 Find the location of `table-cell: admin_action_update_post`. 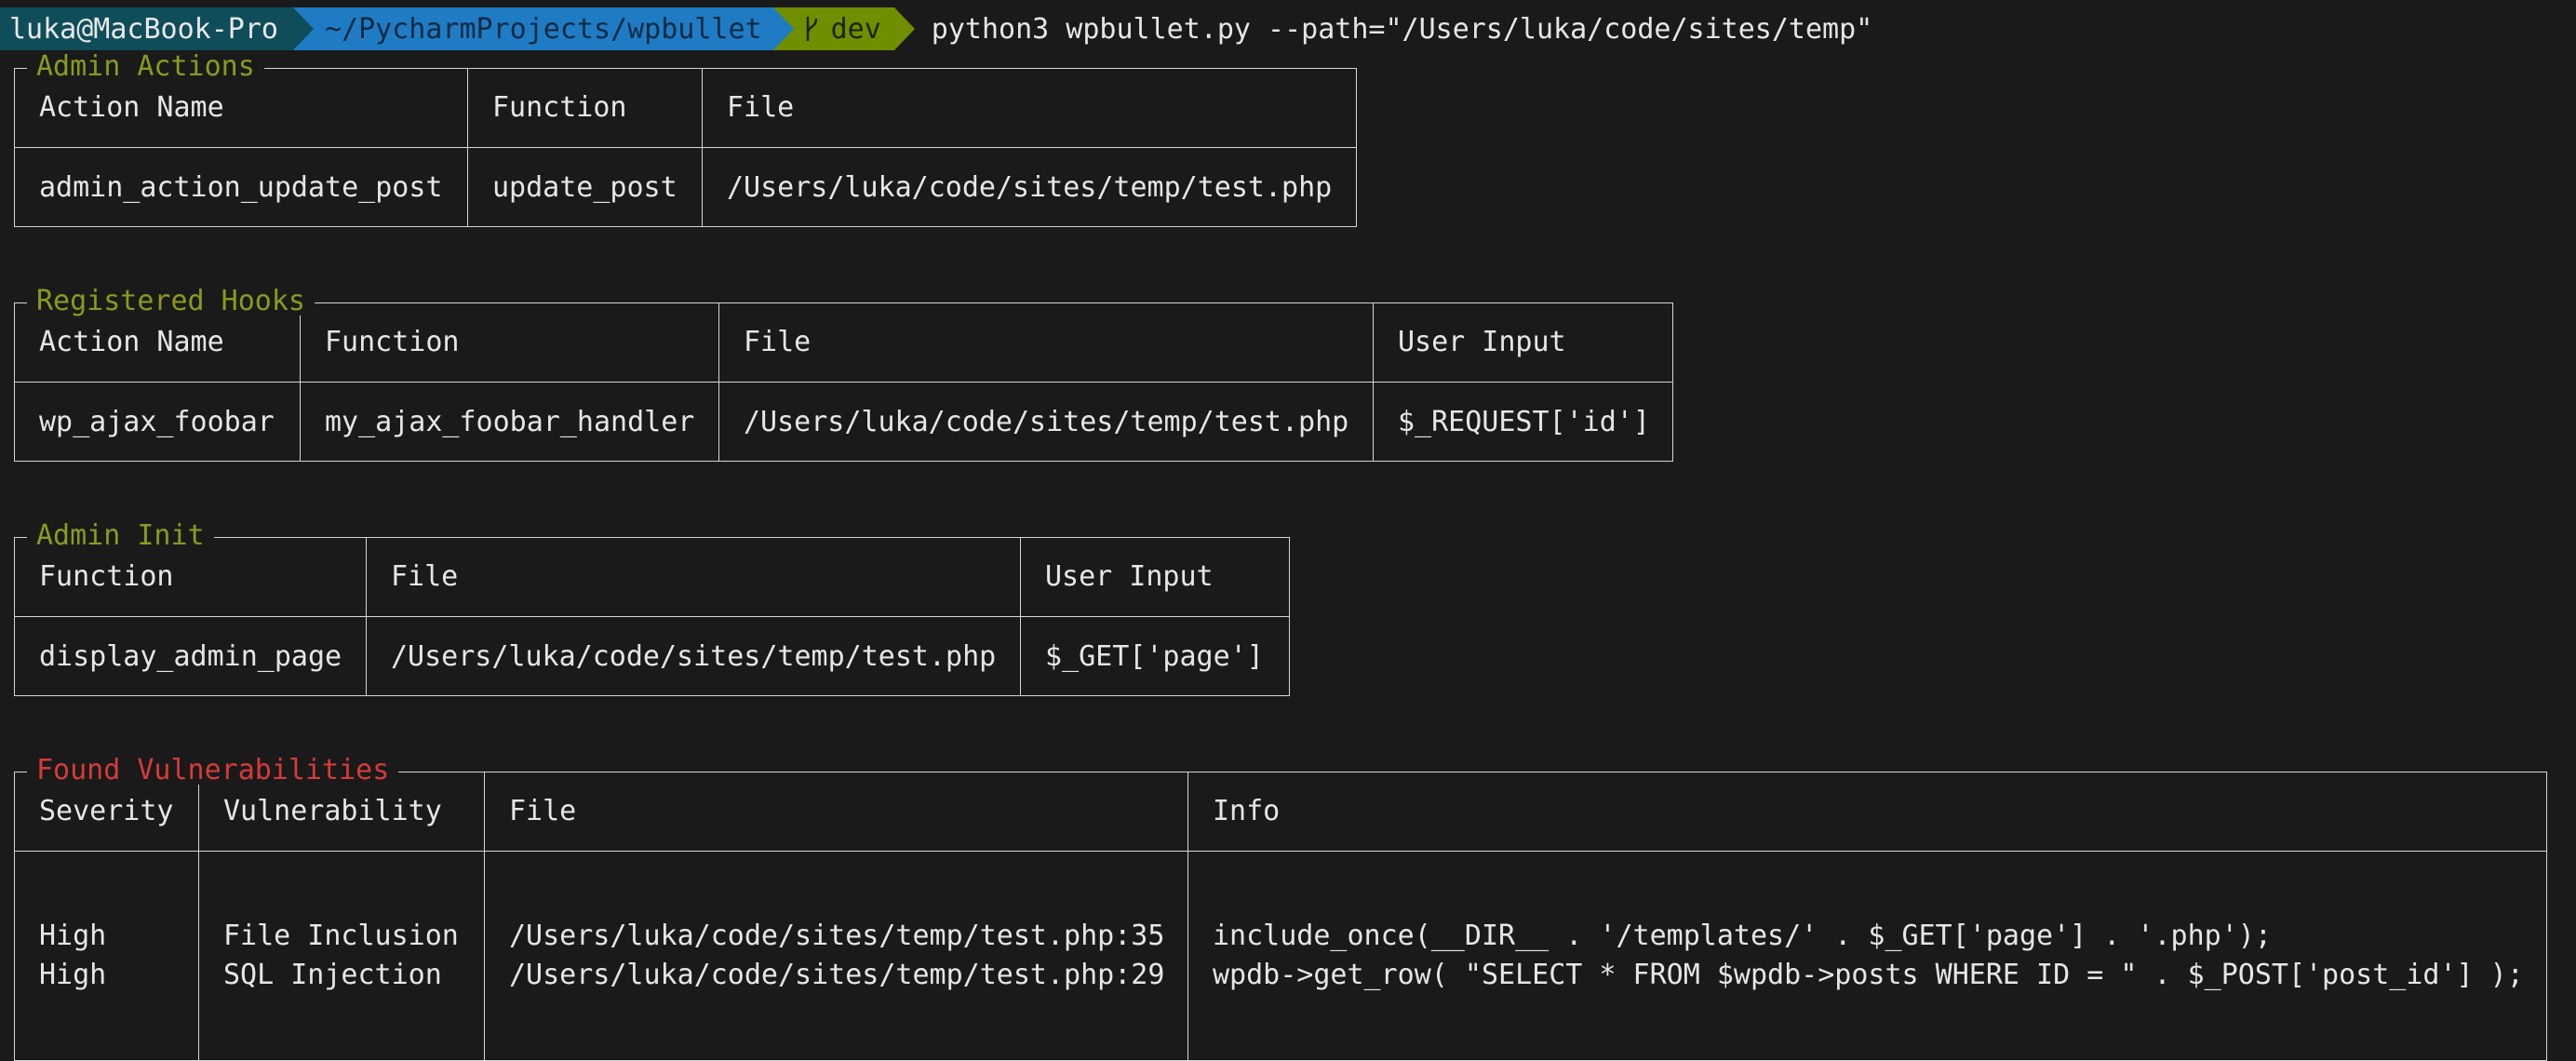

table-cell: admin_action_update_post is located at coordinates (241, 187).